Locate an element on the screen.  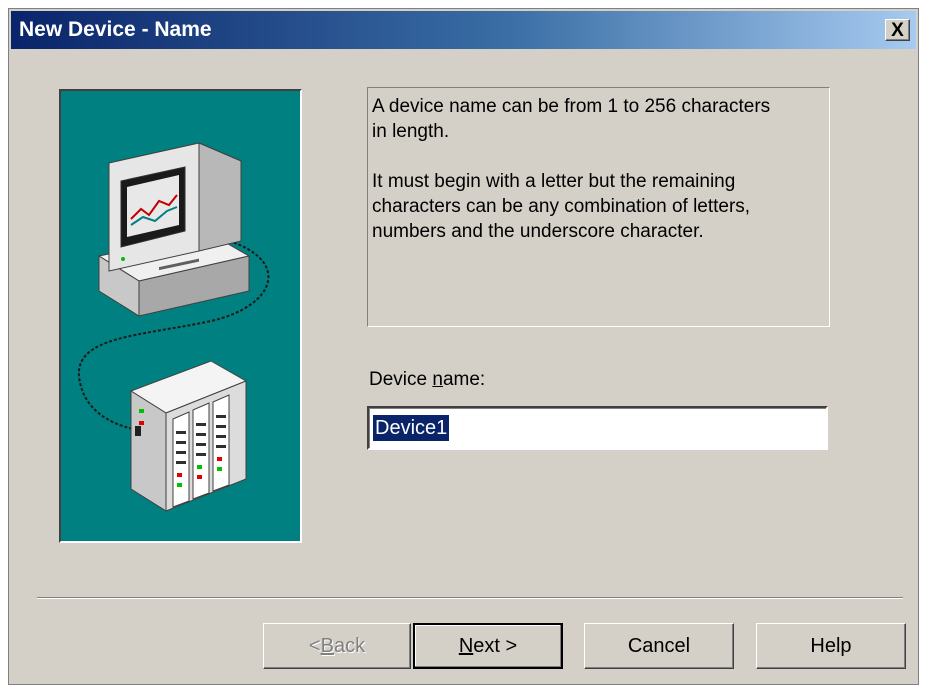
device-name-label: Device name: is located at coordinates (427, 379).